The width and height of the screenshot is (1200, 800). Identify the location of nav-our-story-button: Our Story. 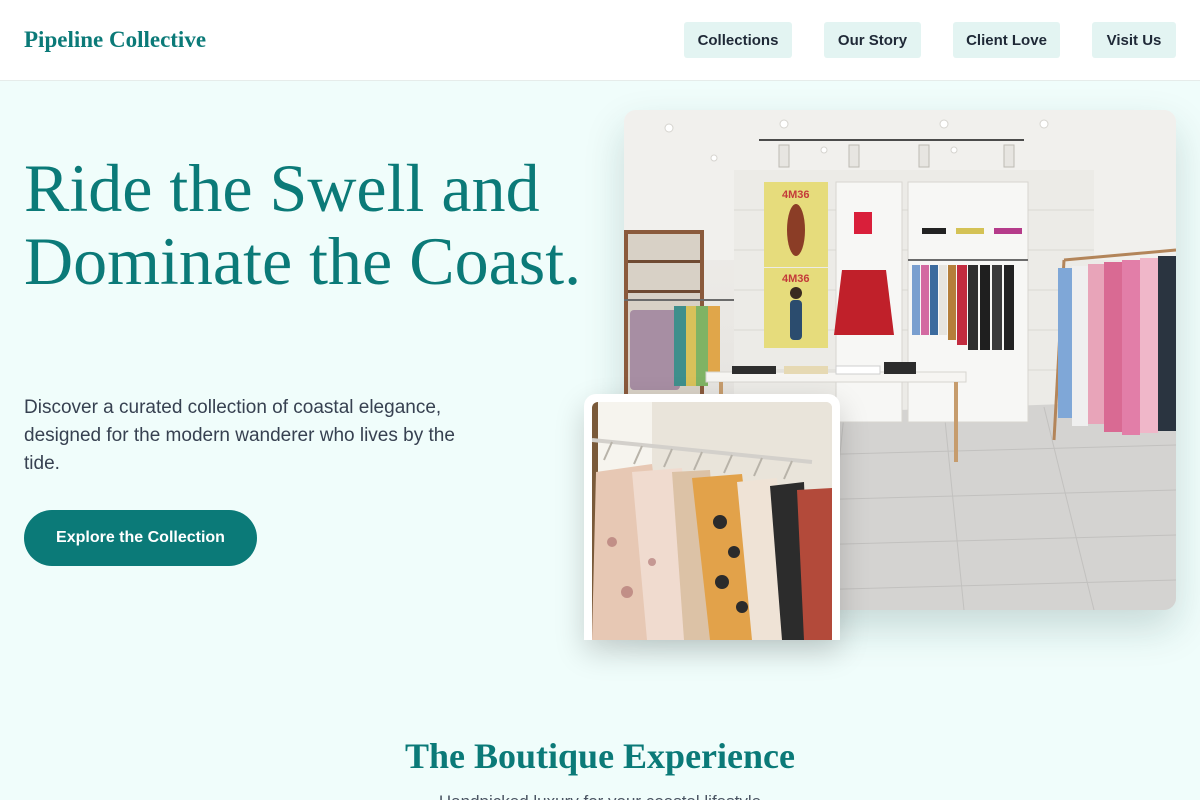
(872, 40).